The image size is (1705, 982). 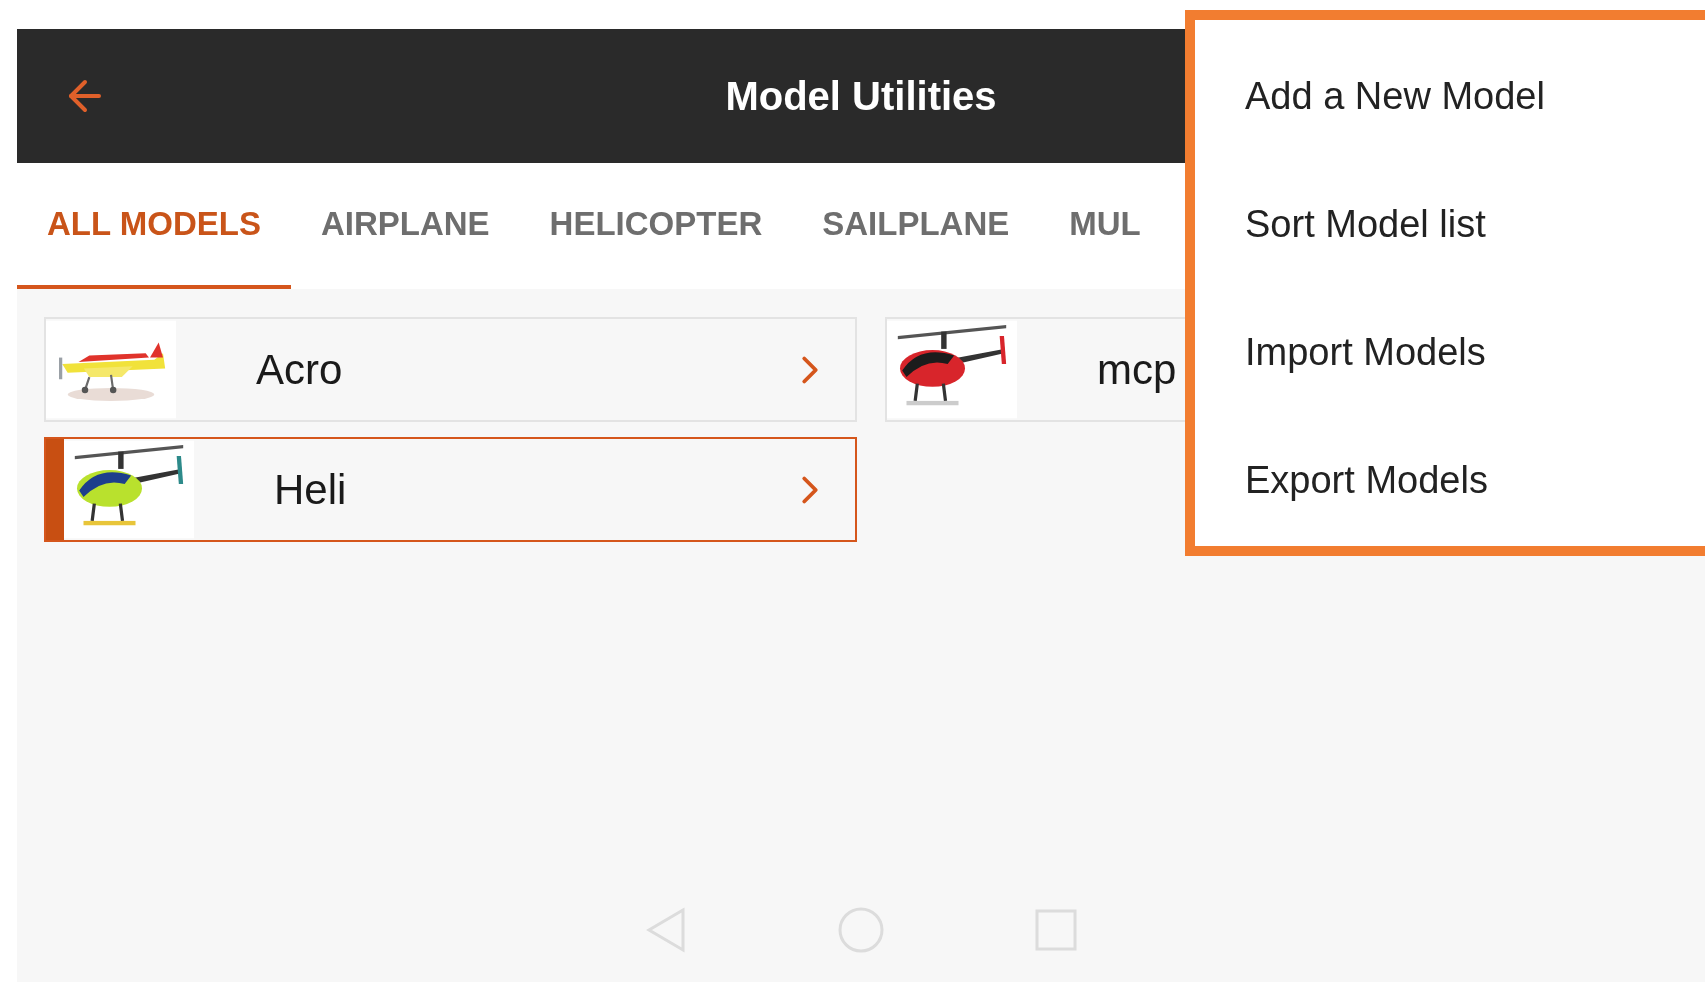 What do you see at coordinates (1366, 480) in the screenshot?
I see `menu-item: Export Models` at bounding box center [1366, 480].